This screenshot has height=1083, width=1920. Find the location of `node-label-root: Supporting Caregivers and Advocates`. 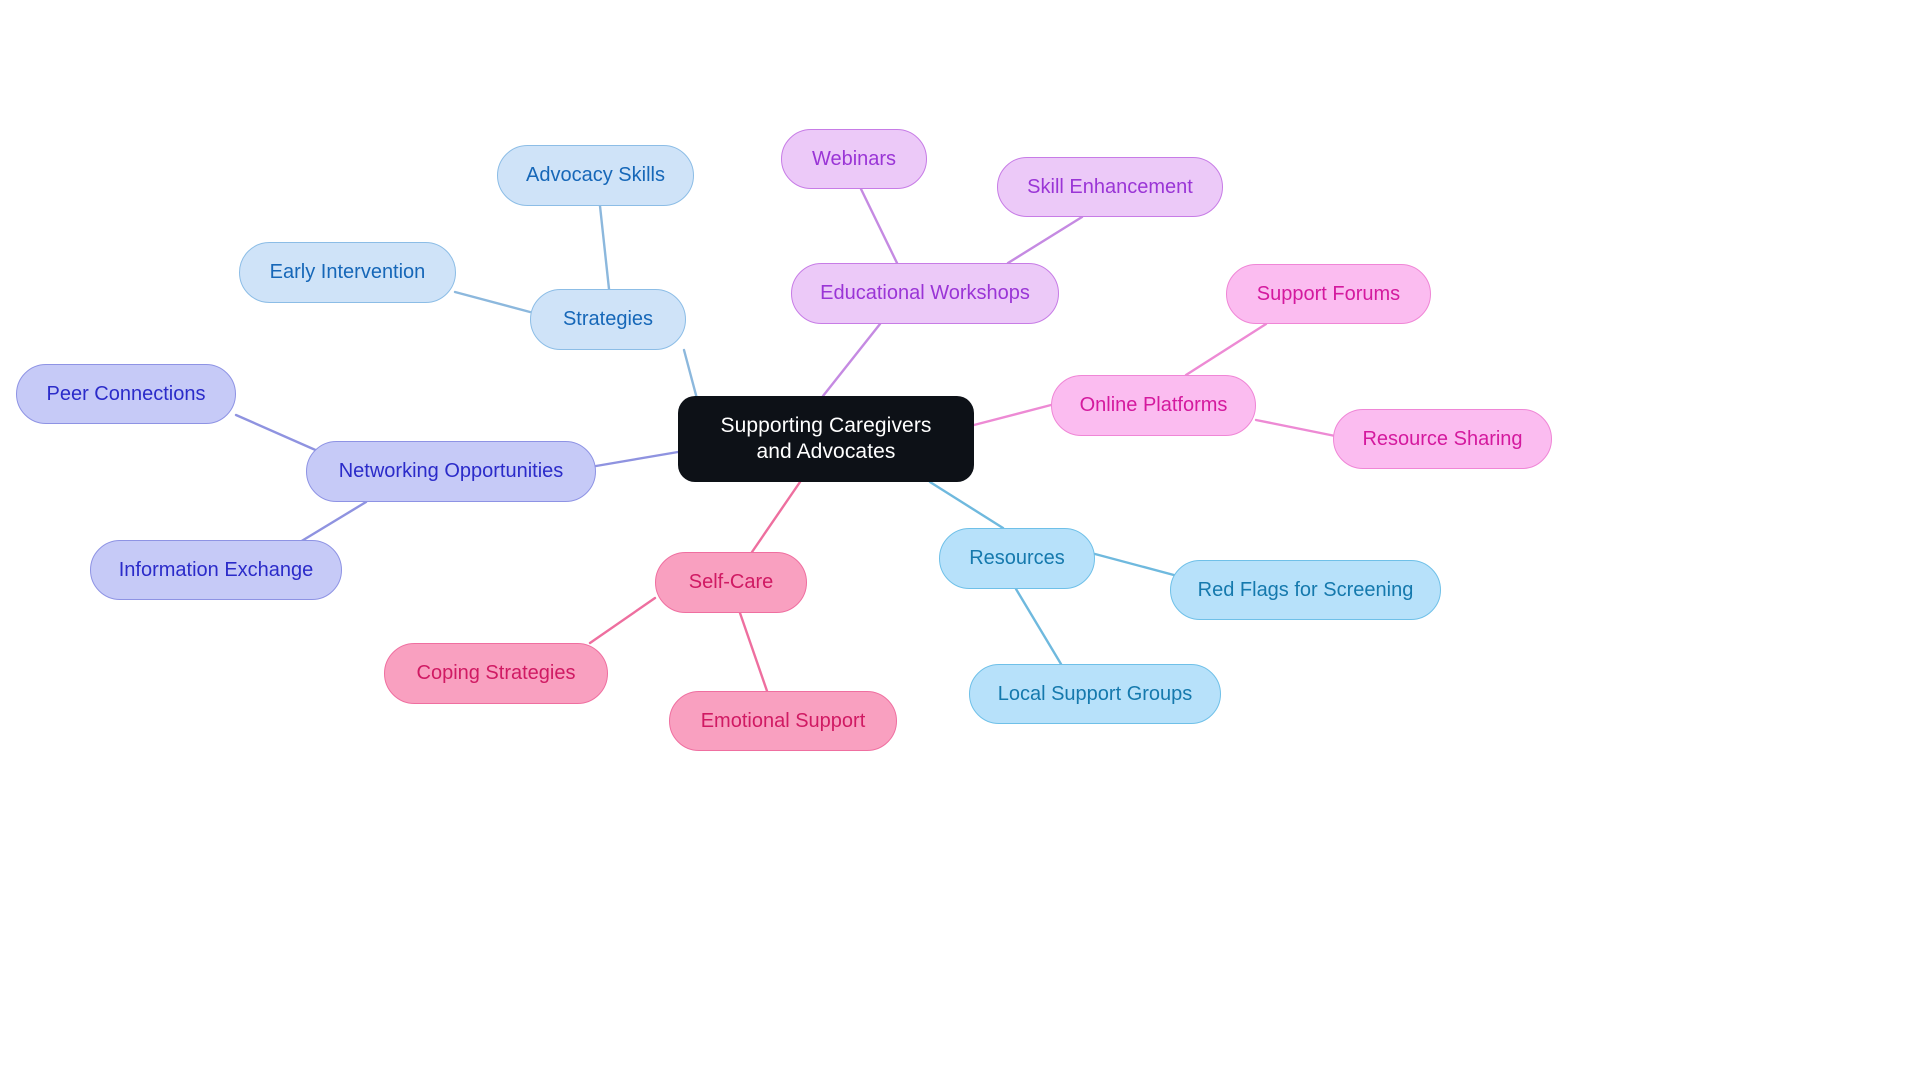

node-label-root: Supporting Caregivers and Advocates is located at coordinates (826, 438).